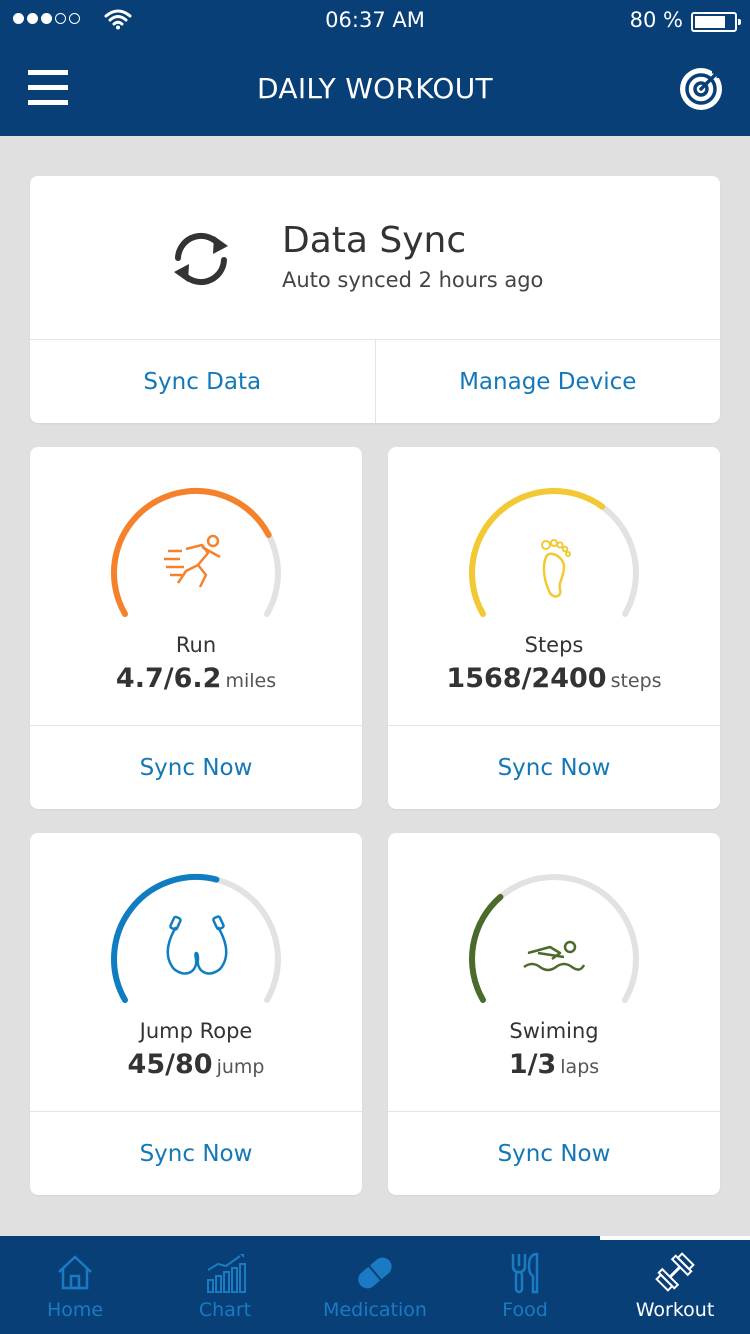  I want to click on metric-name: Steps, so click(554, 645).